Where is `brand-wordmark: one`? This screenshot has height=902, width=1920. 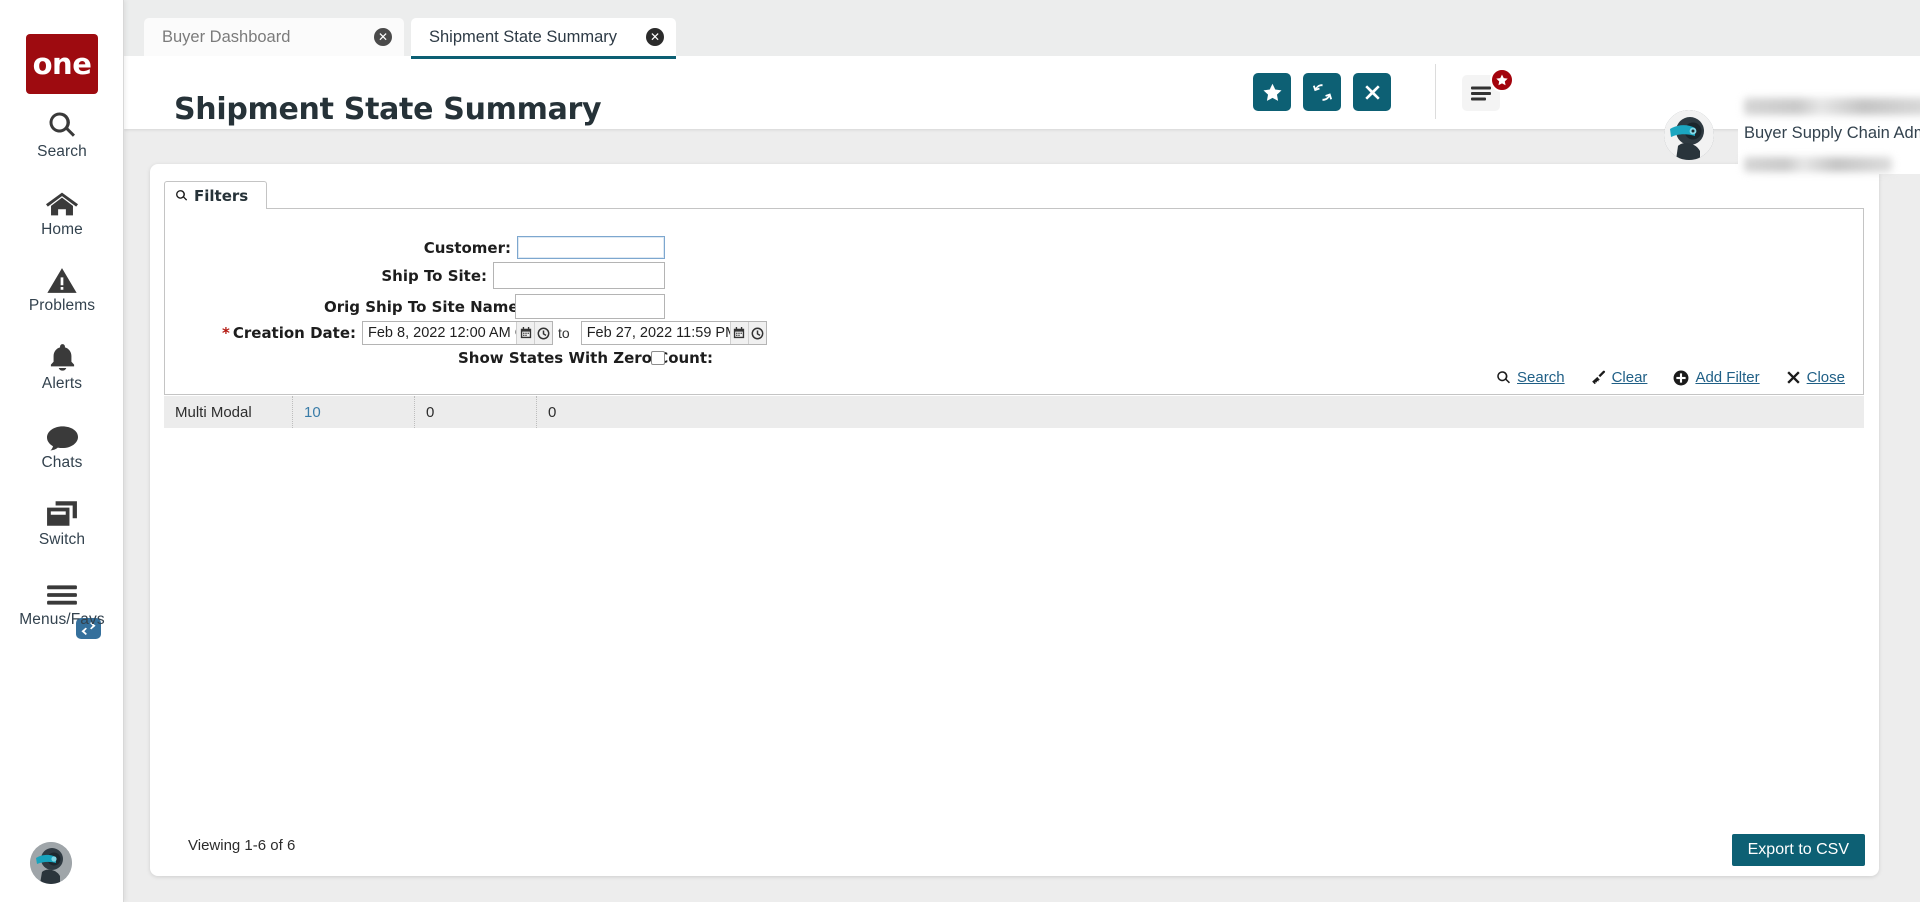
brand-wordmark: one is located at coordinates (62, 63).